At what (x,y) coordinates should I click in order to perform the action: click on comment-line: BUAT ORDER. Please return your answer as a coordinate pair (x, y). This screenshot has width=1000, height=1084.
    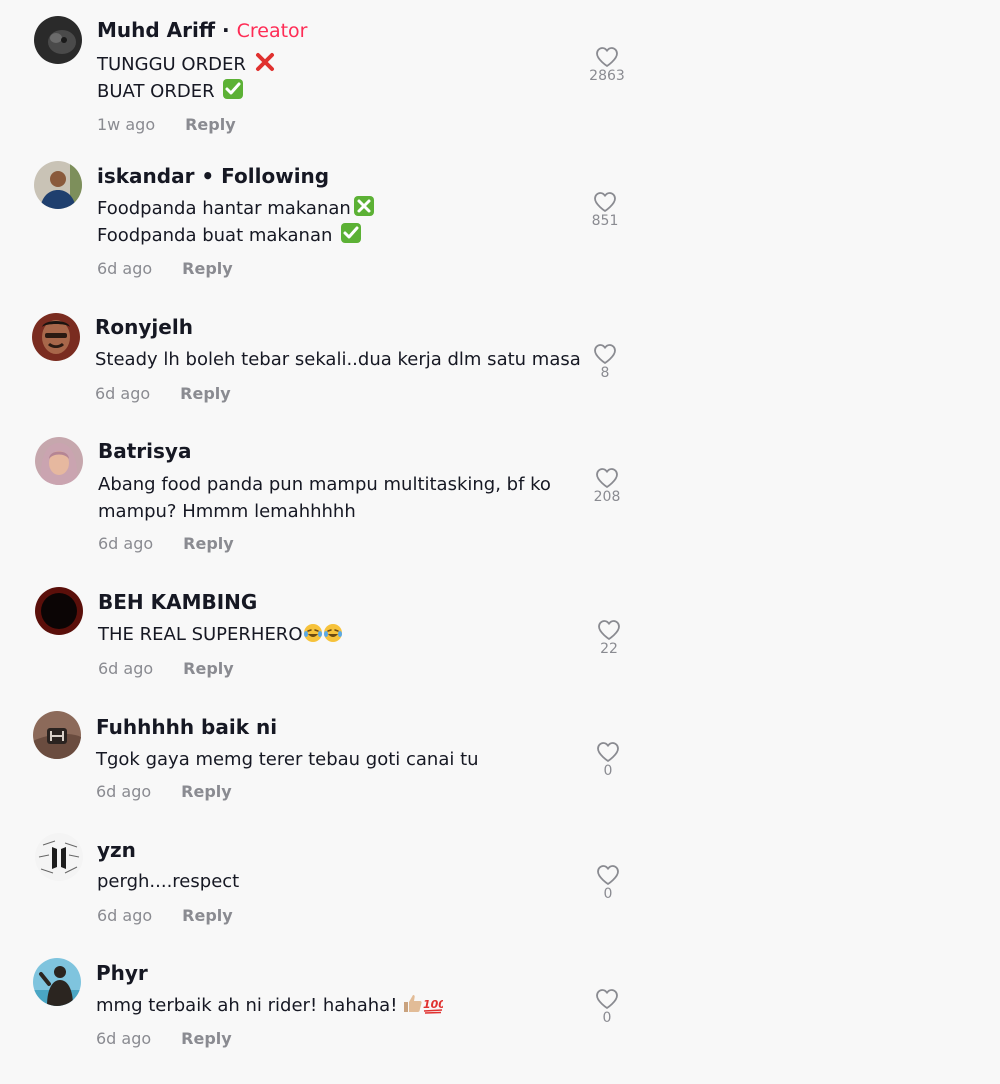
    Looking at the image, I should click on (156, 91).